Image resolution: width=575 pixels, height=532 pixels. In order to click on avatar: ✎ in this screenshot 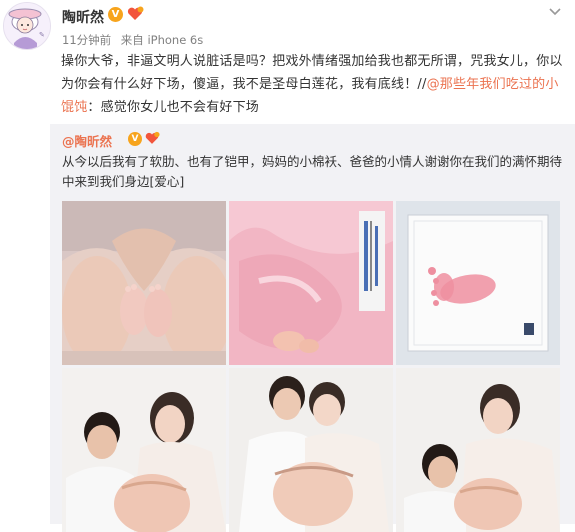, I will do `click(27, 26)`.